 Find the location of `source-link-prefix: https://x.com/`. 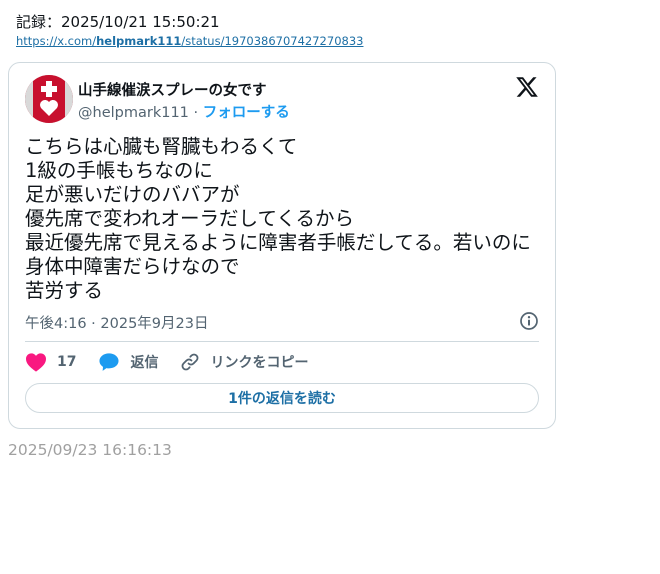

source-link-prefix: https://x.com/ is located at coordinates (56, 41).